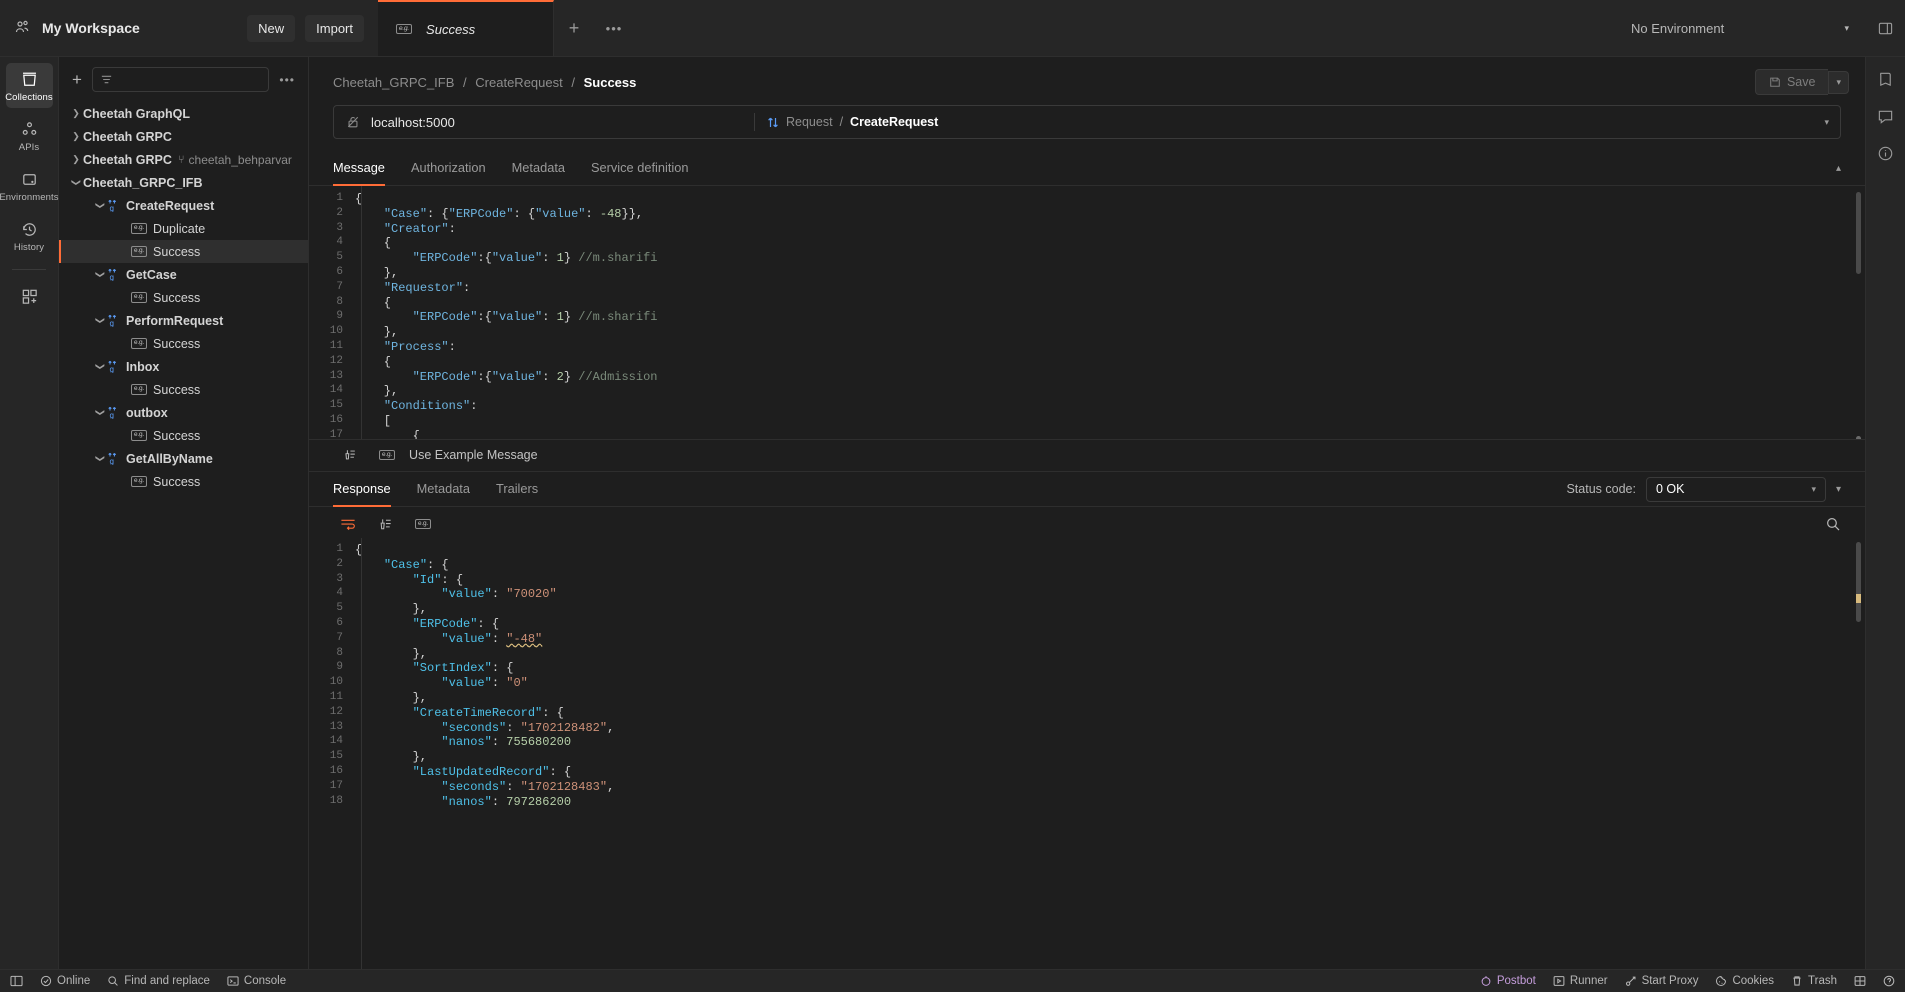 This screenshot has width=1905, height=992. What do you see at coordinates (1141, 28) in the screenshot?
I see `request-tabs: e.g. Success + ••• No Environment ▾` at bounding box center [1141, 28].